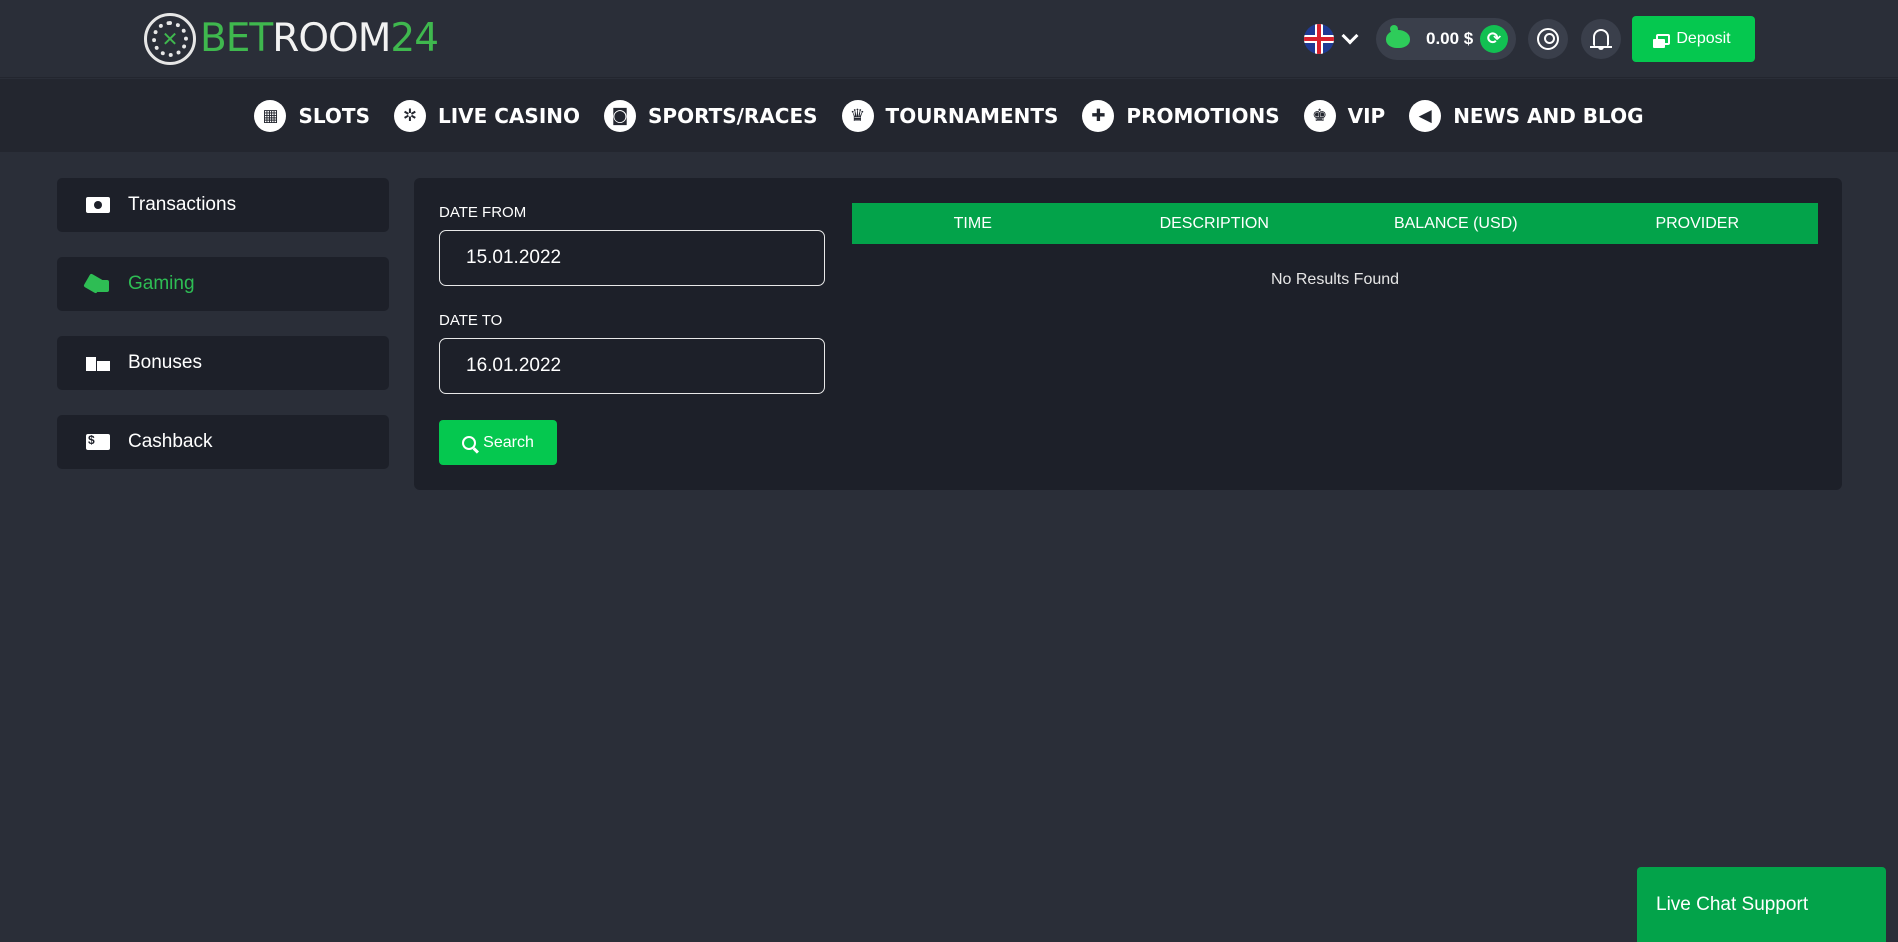  I want to click on megaphone-icon: ◀, so click(1425, 115).